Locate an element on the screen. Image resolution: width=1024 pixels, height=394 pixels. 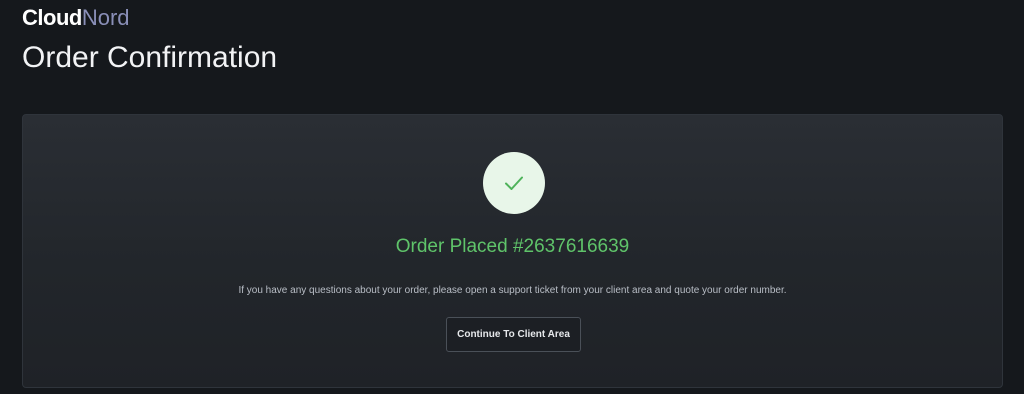
brand-logo: Cloud Nord is located at coordinates (76, 18).